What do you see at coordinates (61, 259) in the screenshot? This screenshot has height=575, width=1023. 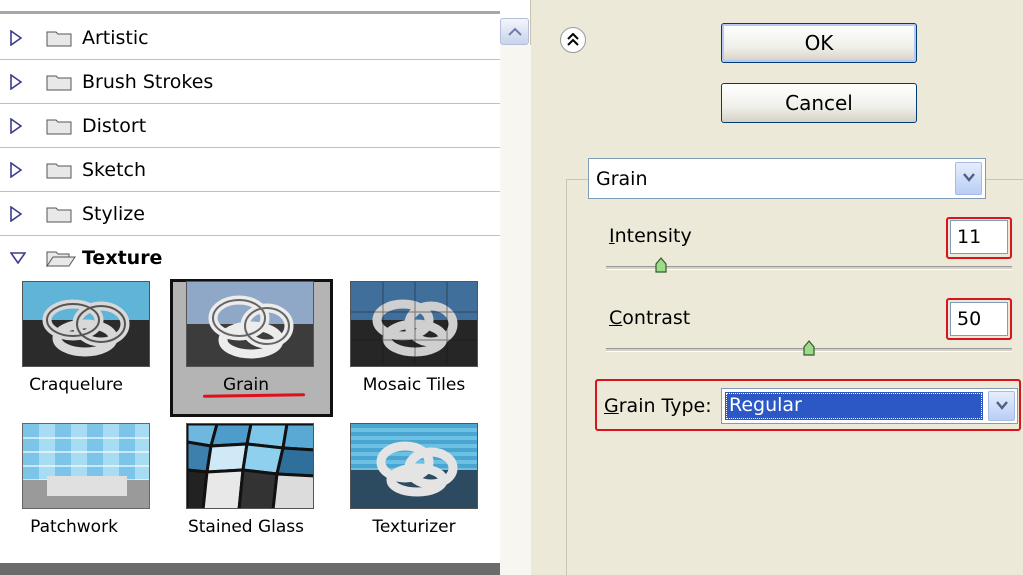 I see `open-folder-icon` at bounding box center [61, 259].